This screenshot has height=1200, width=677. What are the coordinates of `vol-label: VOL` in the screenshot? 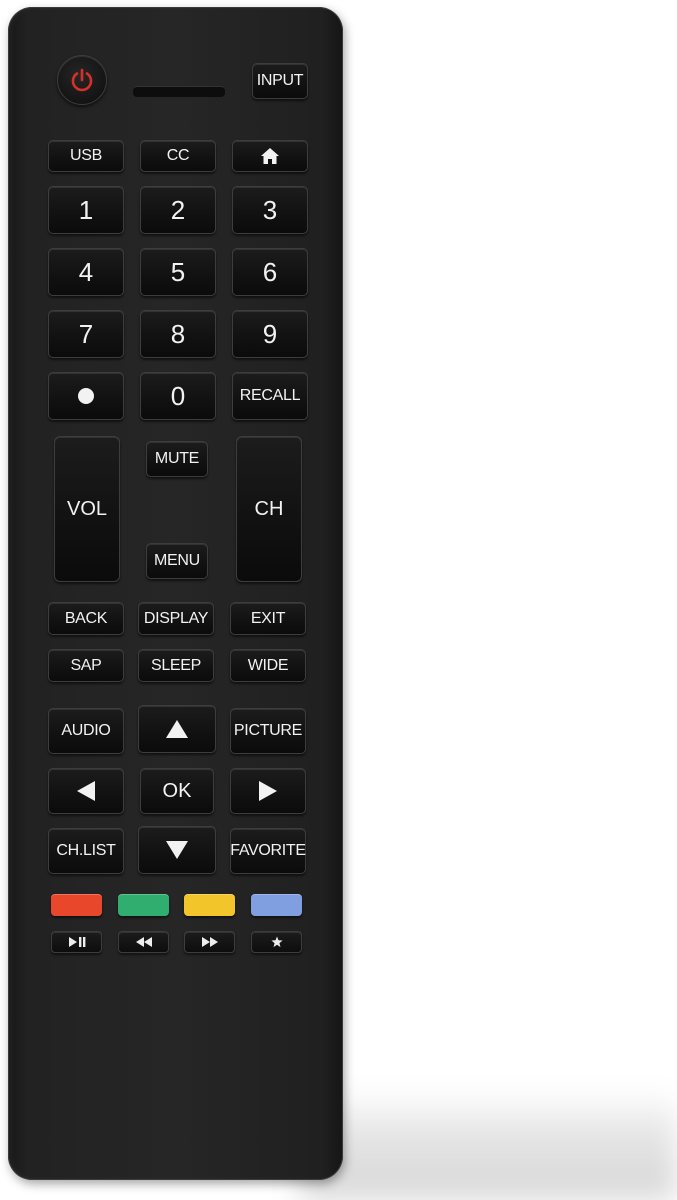 It's located at (87, 509).